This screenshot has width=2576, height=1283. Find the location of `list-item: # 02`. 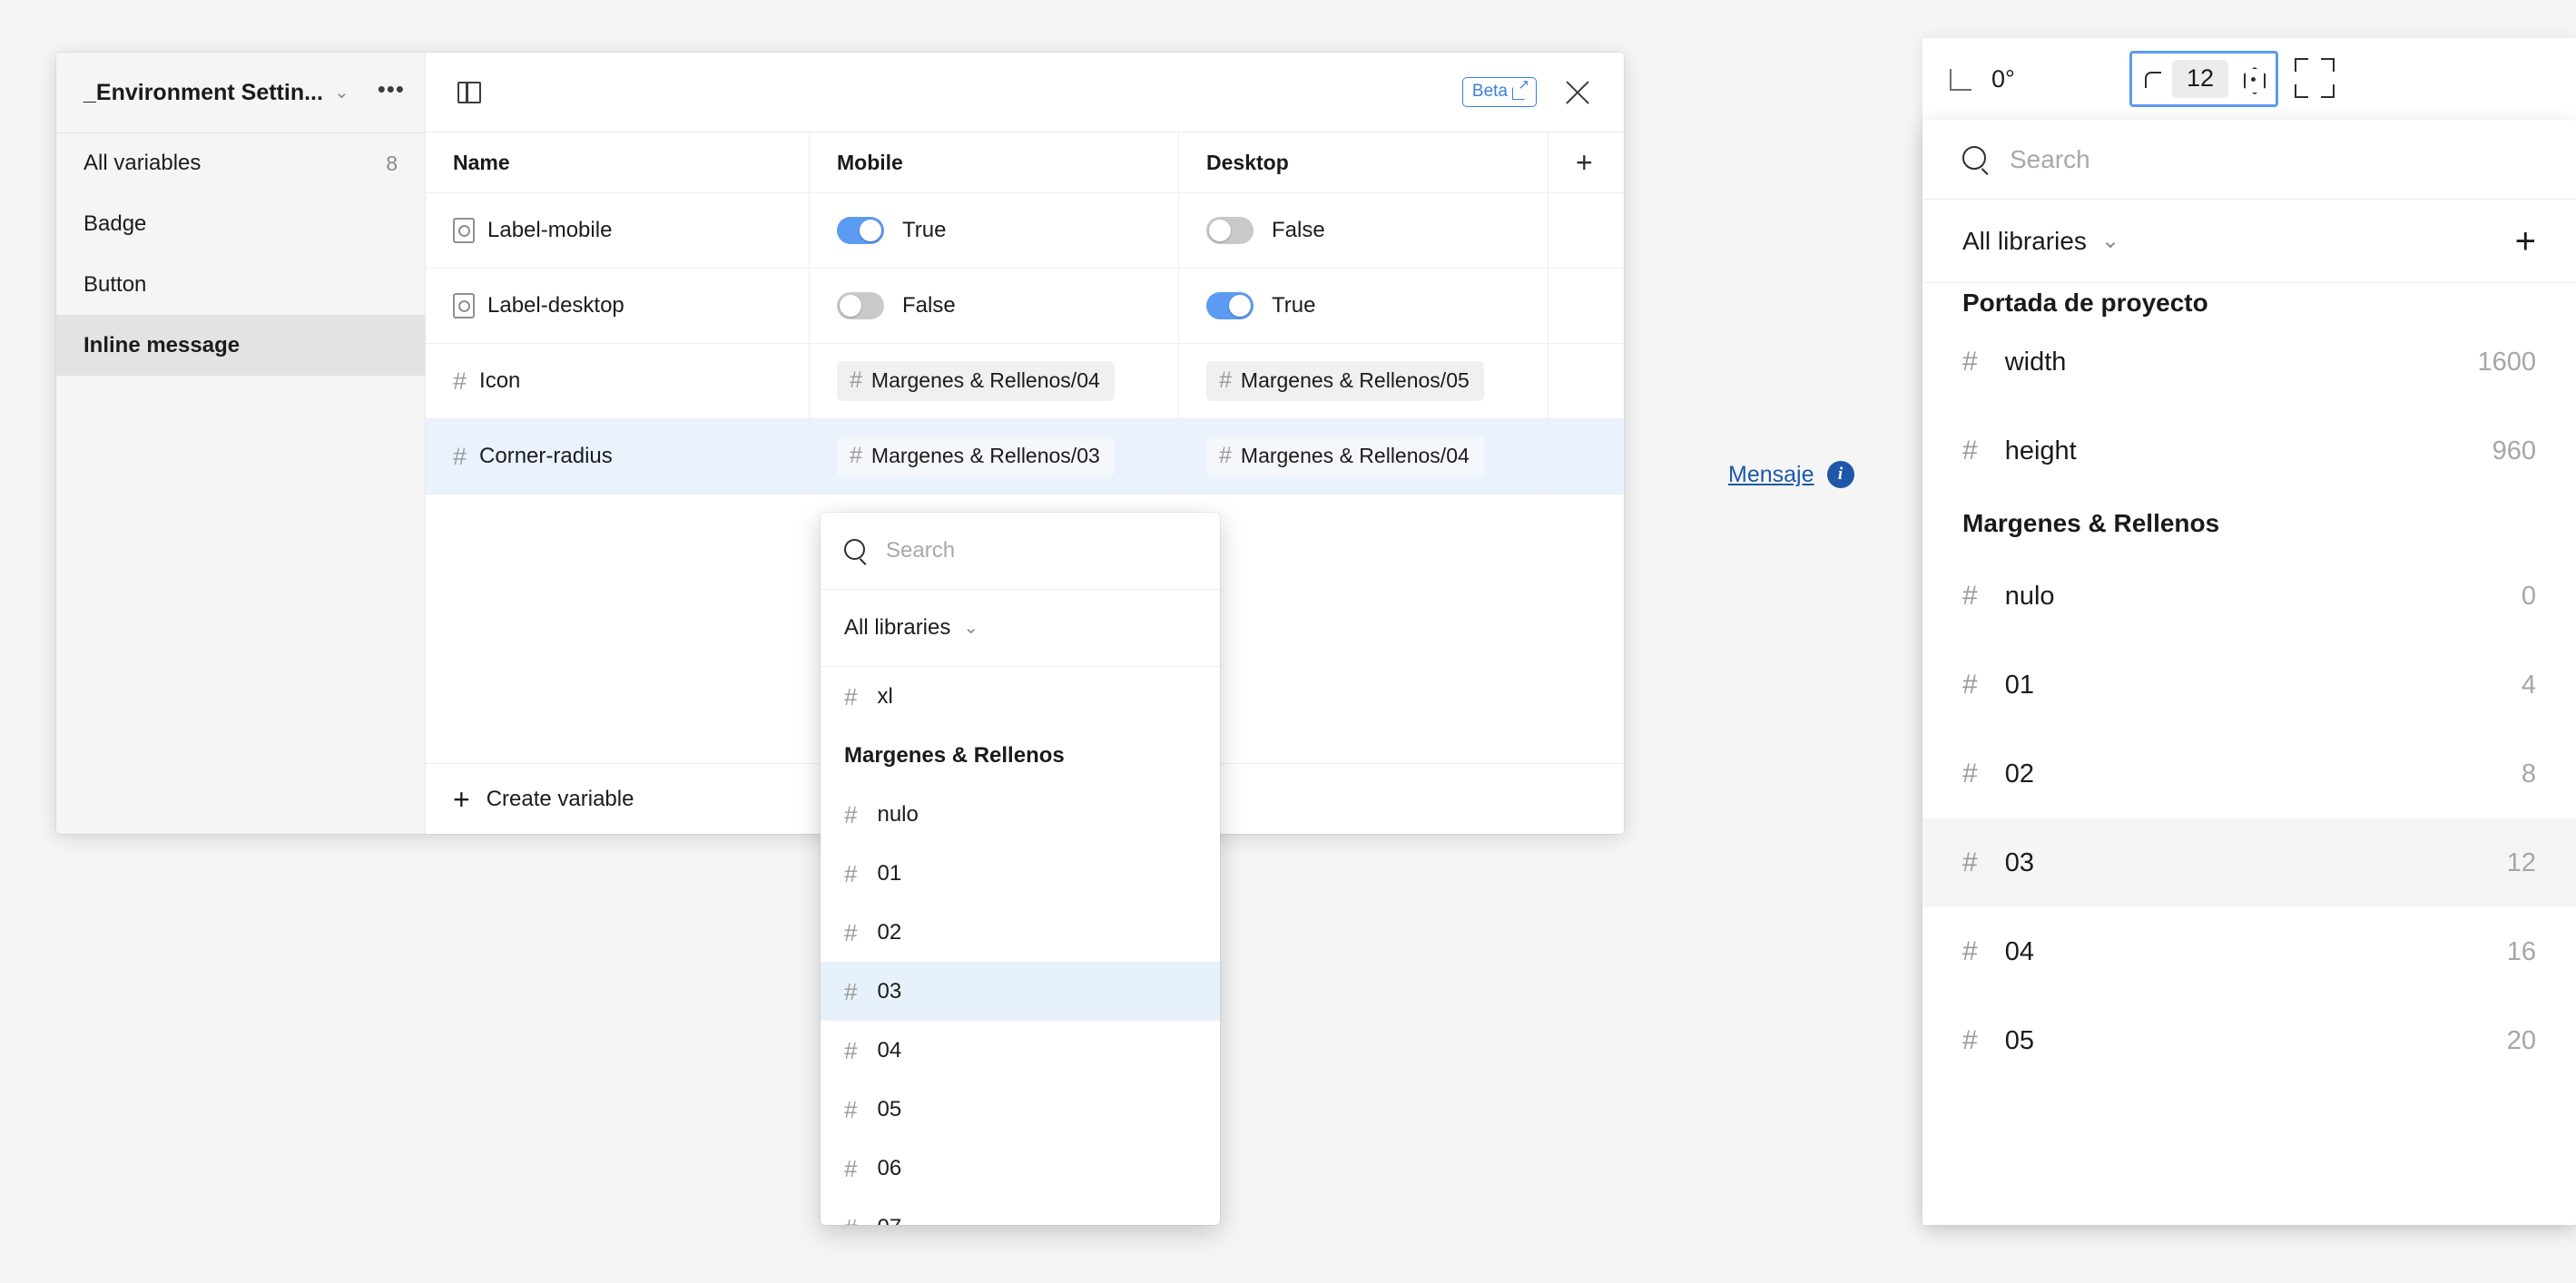

list-item: # 02 is located at coordinates (1020, 933).